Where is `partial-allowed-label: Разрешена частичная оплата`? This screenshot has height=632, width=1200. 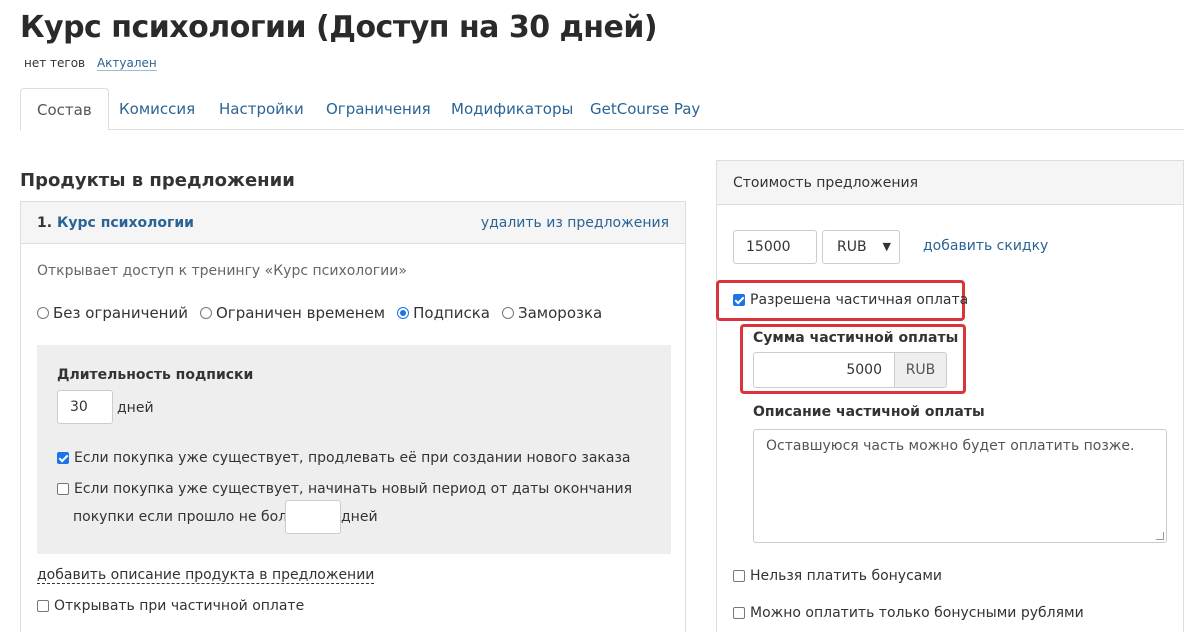
partial-allowed-label: Разрешена частичная оплата is located at coordinates (859, 300).